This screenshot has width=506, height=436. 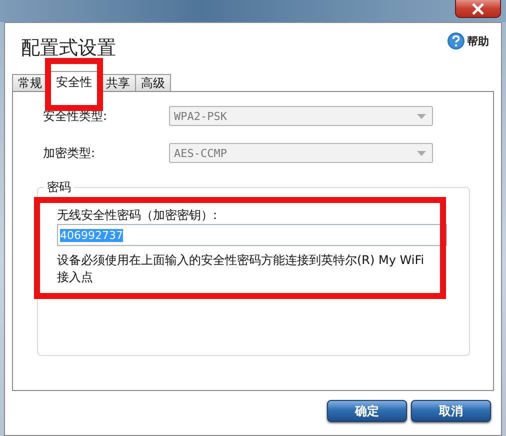 I want to click on field-label: 无线安全性密码（加密密钥）:, so click(x=137, y=215).